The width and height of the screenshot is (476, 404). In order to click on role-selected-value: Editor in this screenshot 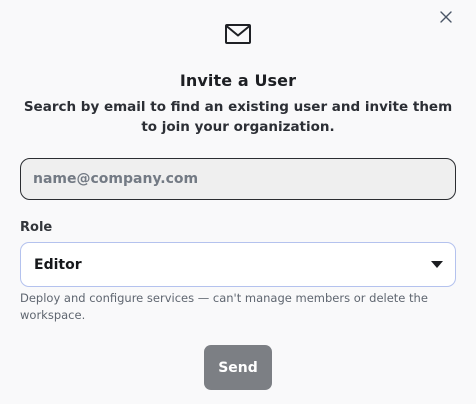, I will do `click(58, 264)`.